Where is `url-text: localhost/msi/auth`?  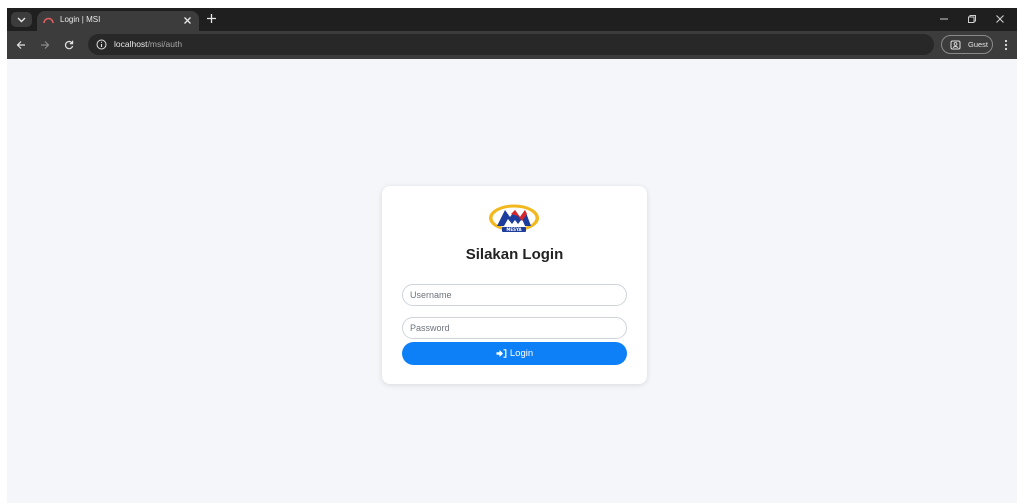 url-text: localhost/msi/auth is located at coordinates (148, 44).